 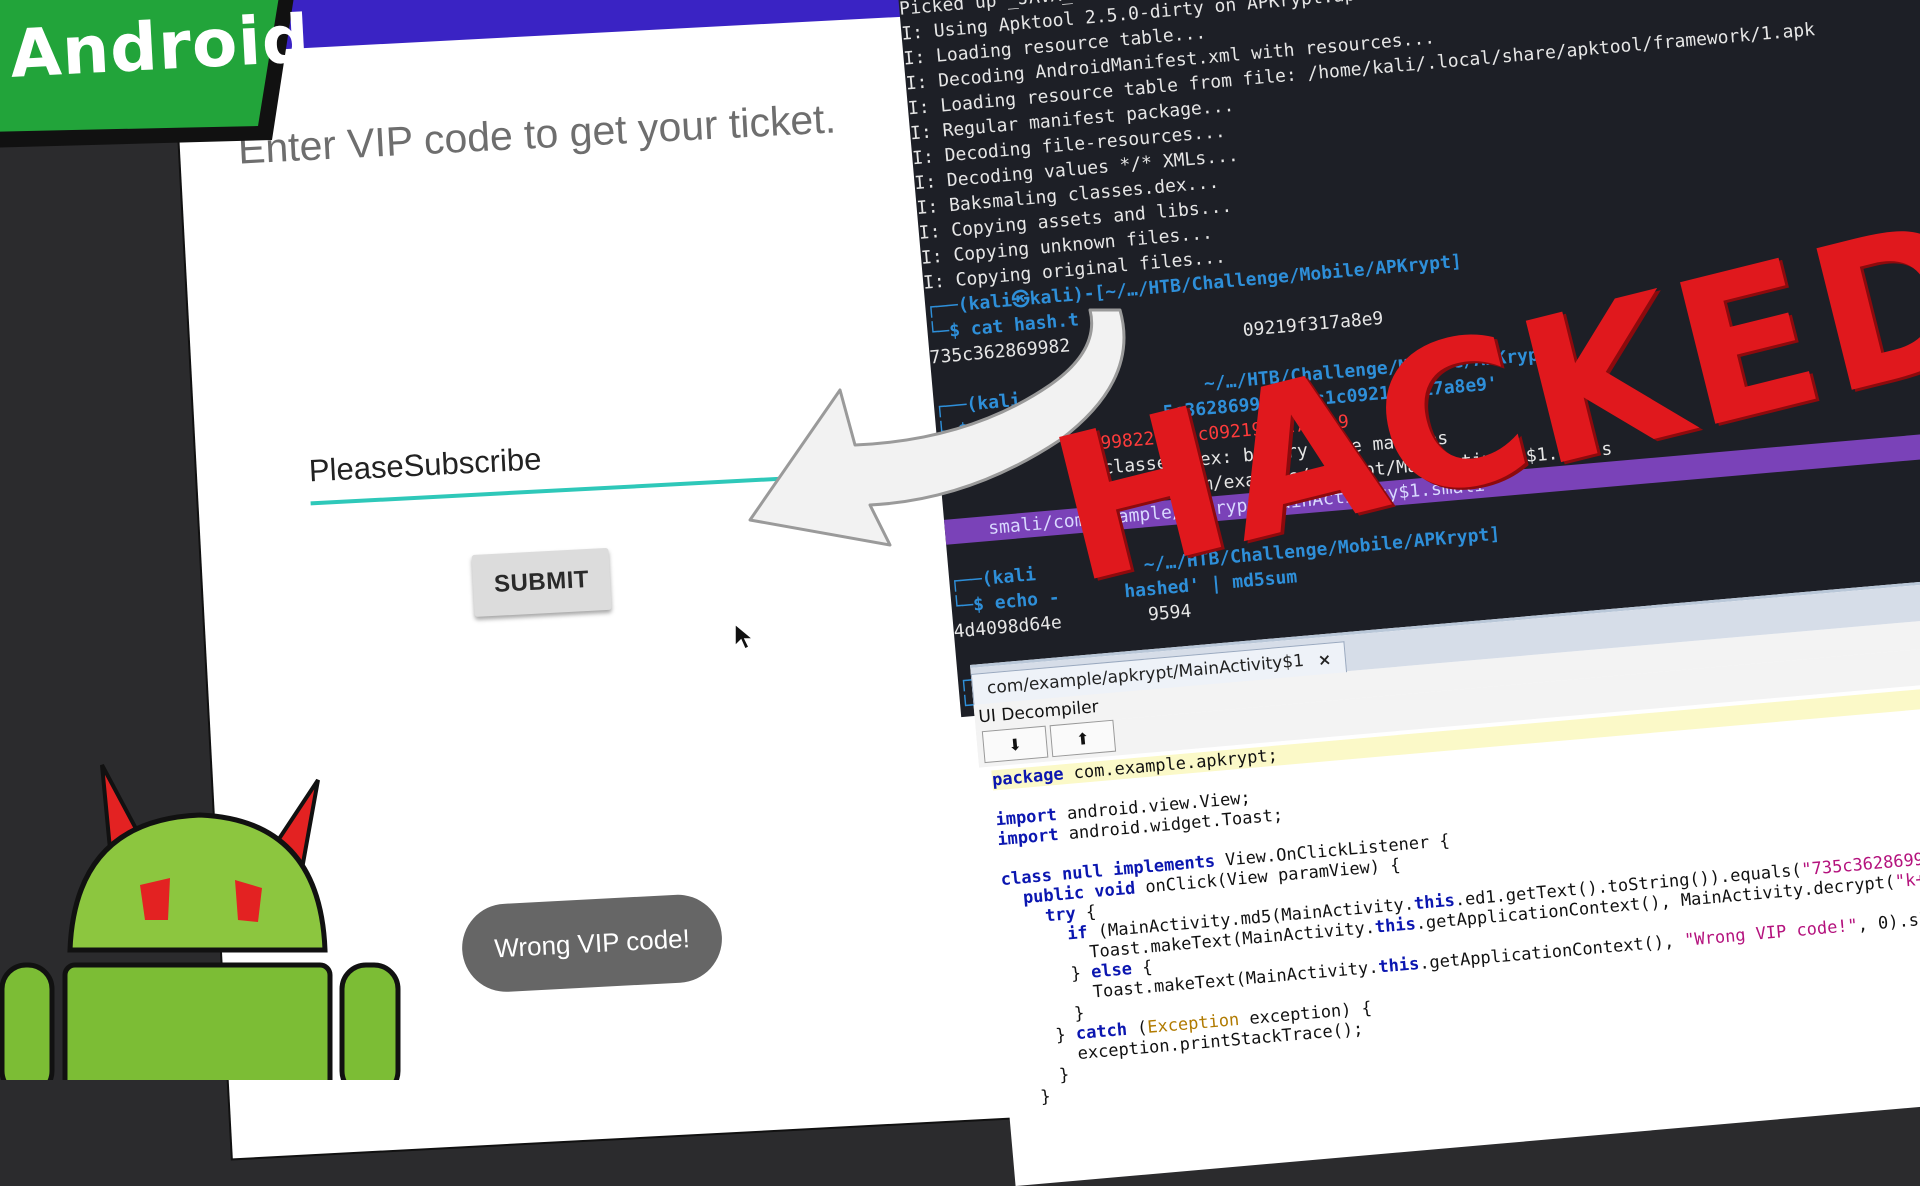 What do you see at coordinates (200, 922) in the screenshot?
I see `devil-android-mascot-icon` at bounding box center [200, 922].